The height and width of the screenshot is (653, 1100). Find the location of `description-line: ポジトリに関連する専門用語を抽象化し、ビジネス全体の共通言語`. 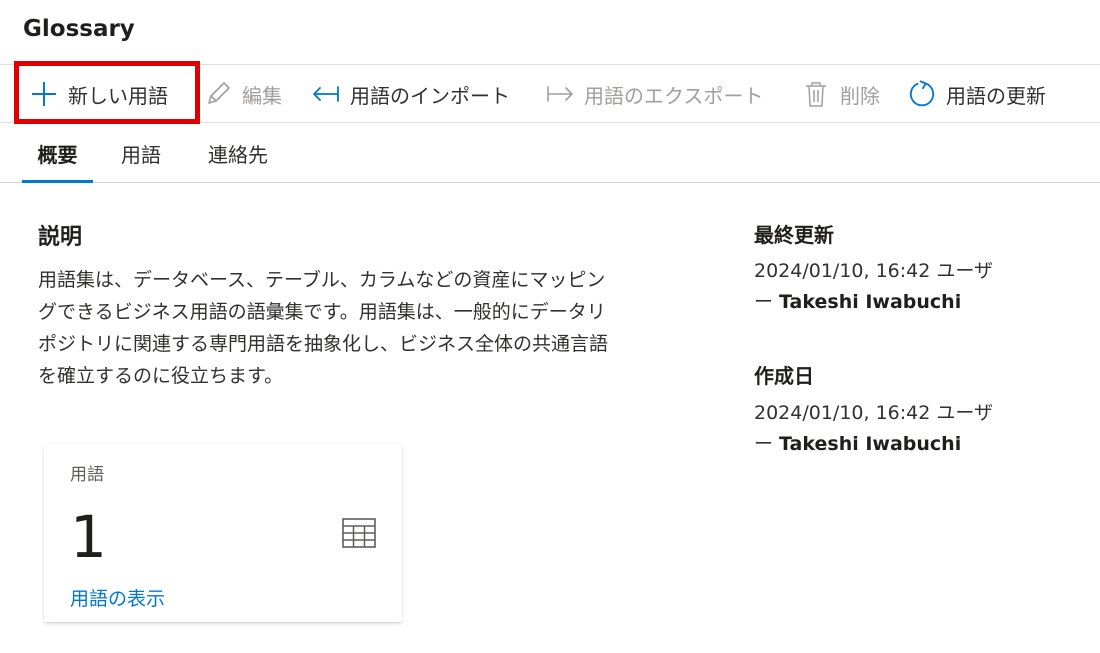

description-line: ポジトリに関連する専門用語を抽象化し、ビジネス全体の共通言語 is located at coordinates (323, 344).